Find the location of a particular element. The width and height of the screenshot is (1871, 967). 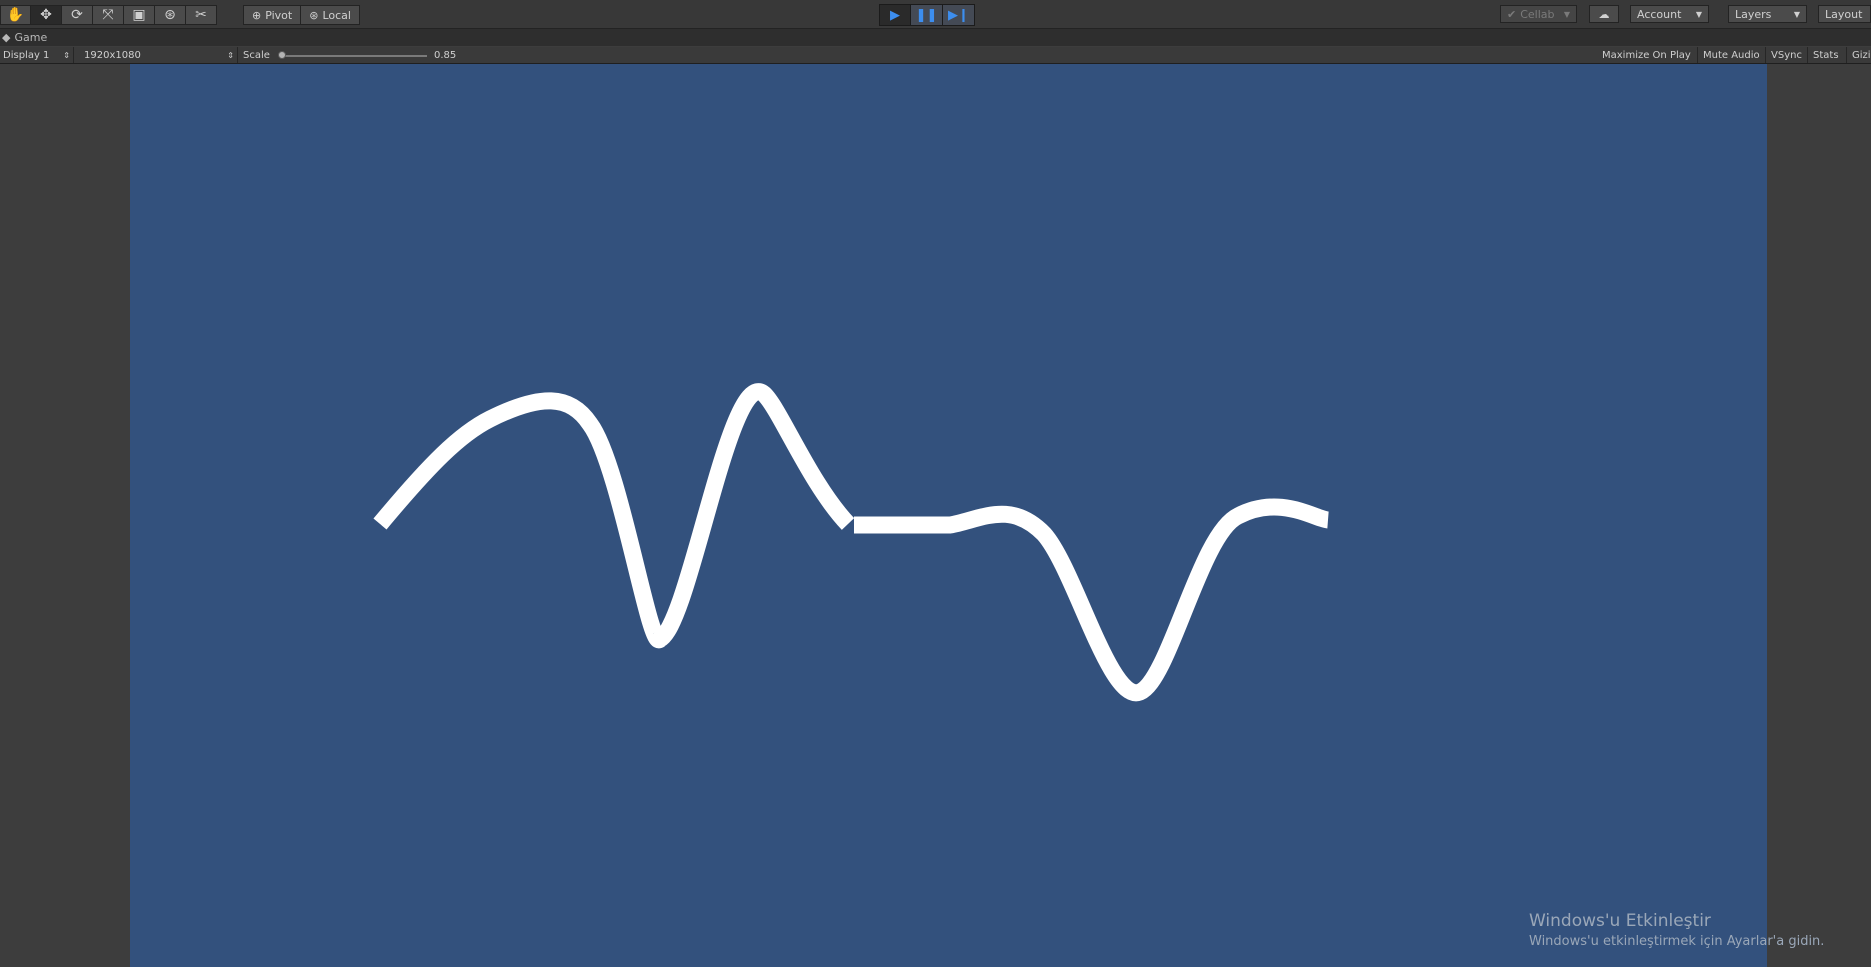

pivot-label: Pivot is located at coordinates (279, 15).